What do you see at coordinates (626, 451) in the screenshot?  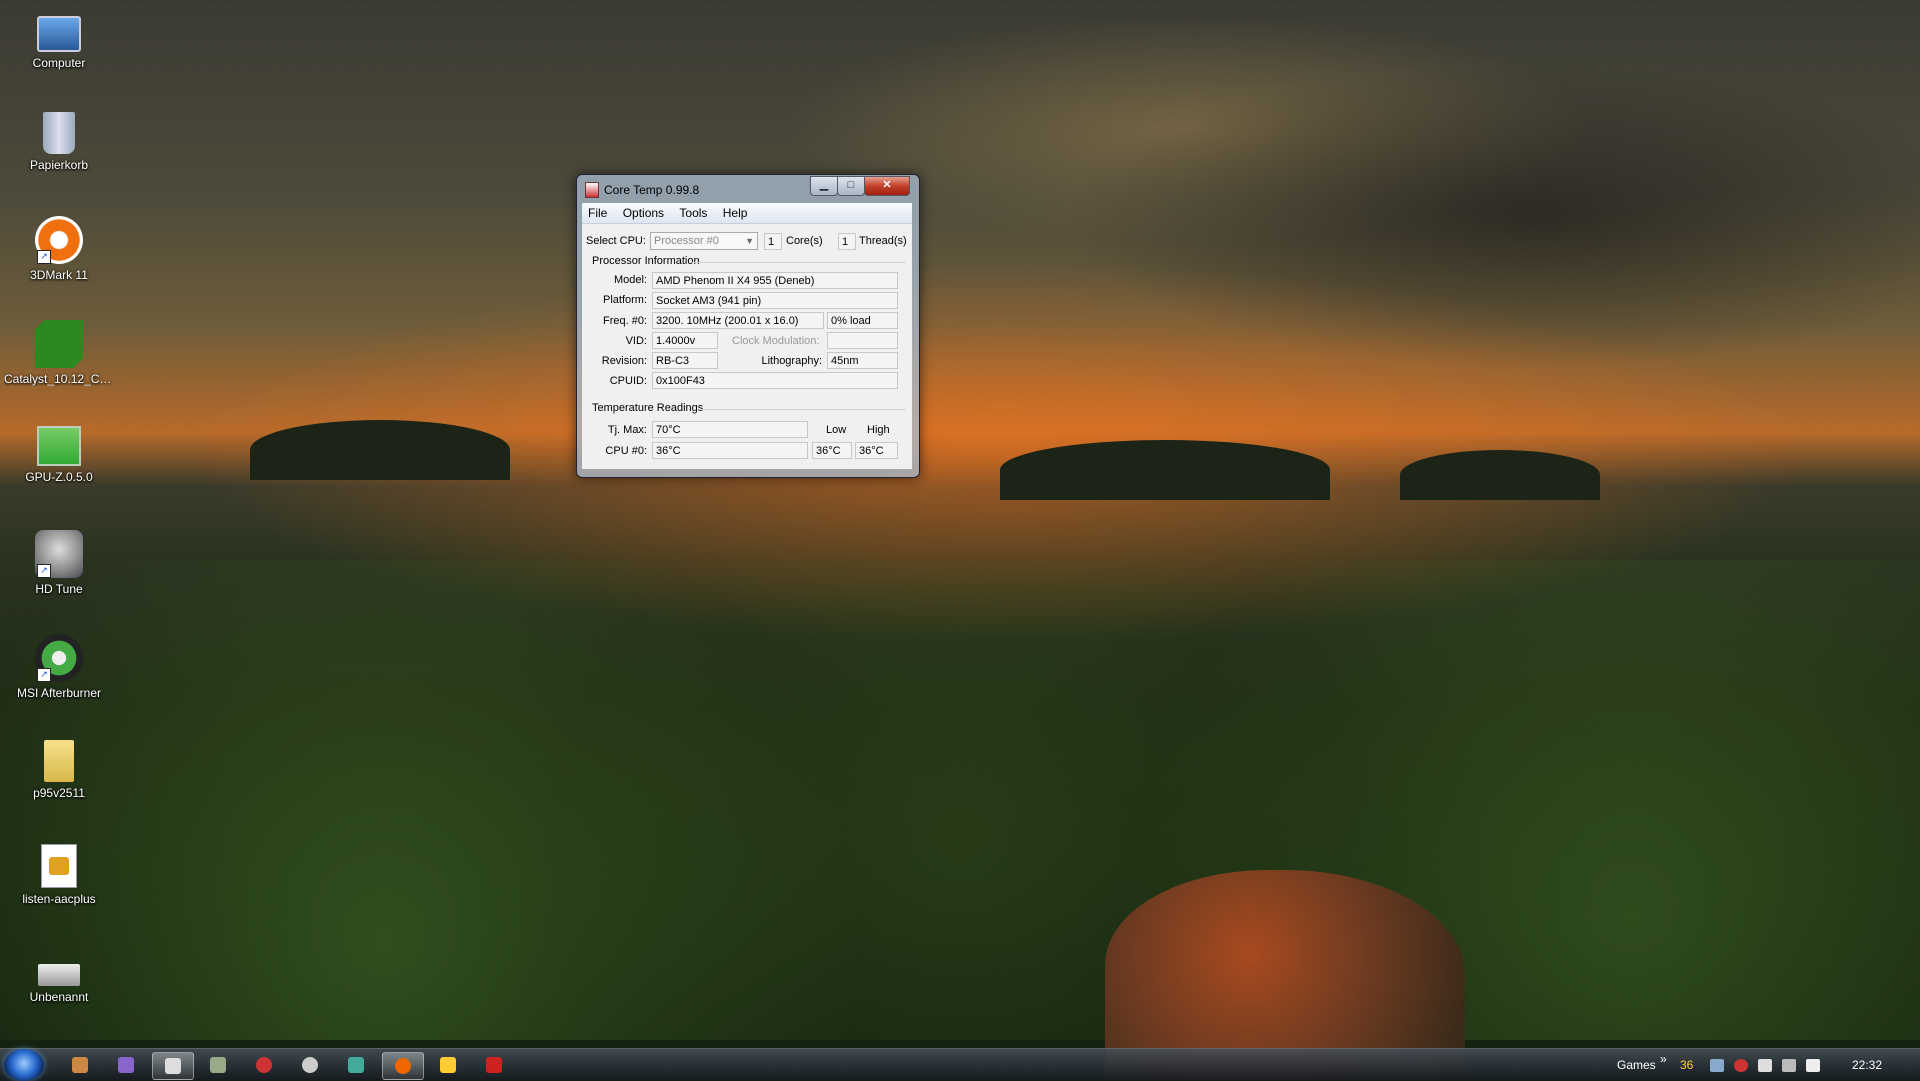 I see `cpu0-label: CPU #0:` at bounding box center [626, 451].